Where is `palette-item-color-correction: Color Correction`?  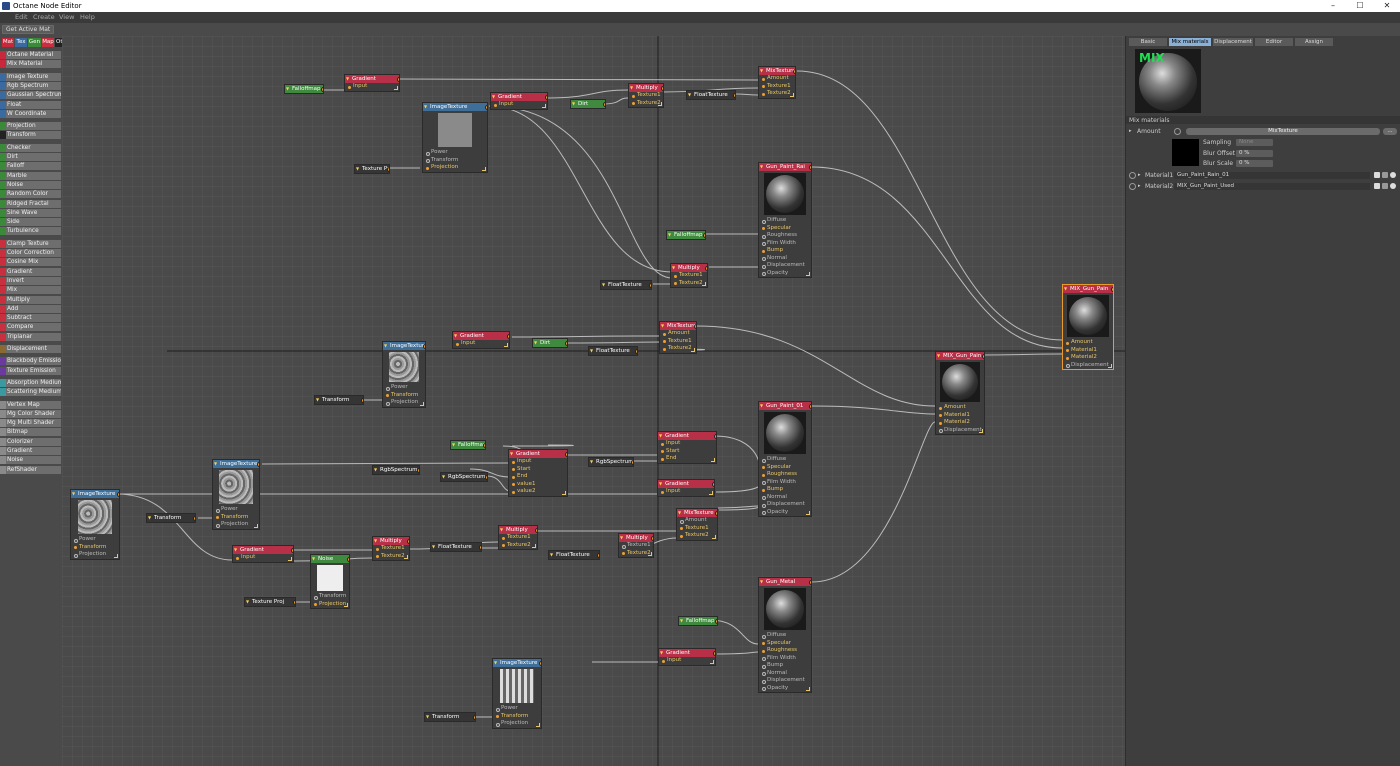 palette-item-color-correction: Color Correction is located at coordinates (30, 253).